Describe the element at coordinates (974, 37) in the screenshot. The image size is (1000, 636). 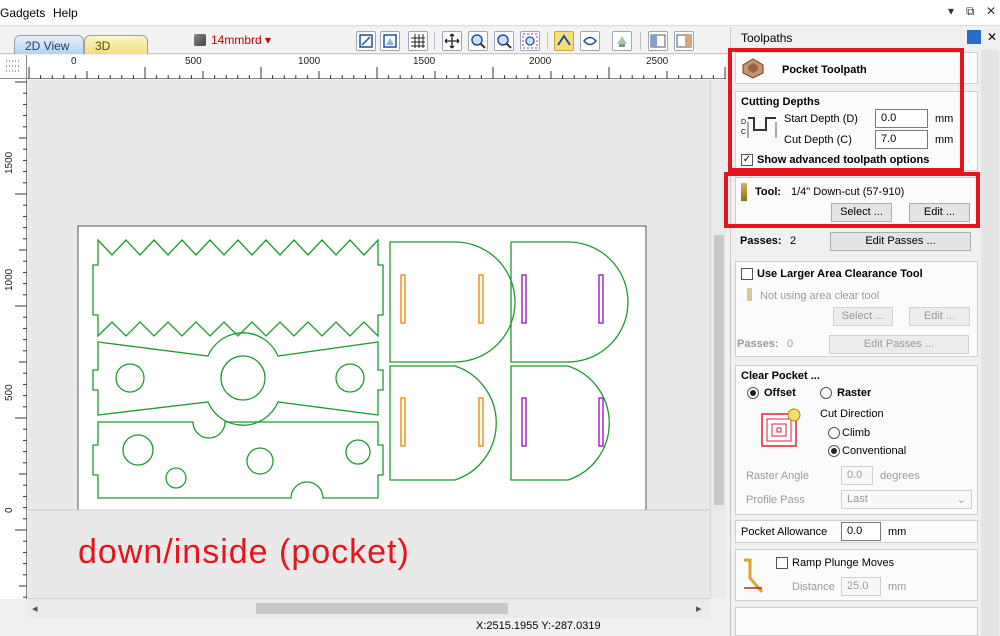
I see `pin-icon` at that location.